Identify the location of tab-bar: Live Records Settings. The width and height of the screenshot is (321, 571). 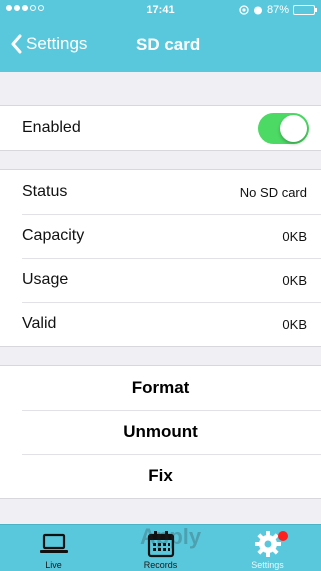
(160, 547).